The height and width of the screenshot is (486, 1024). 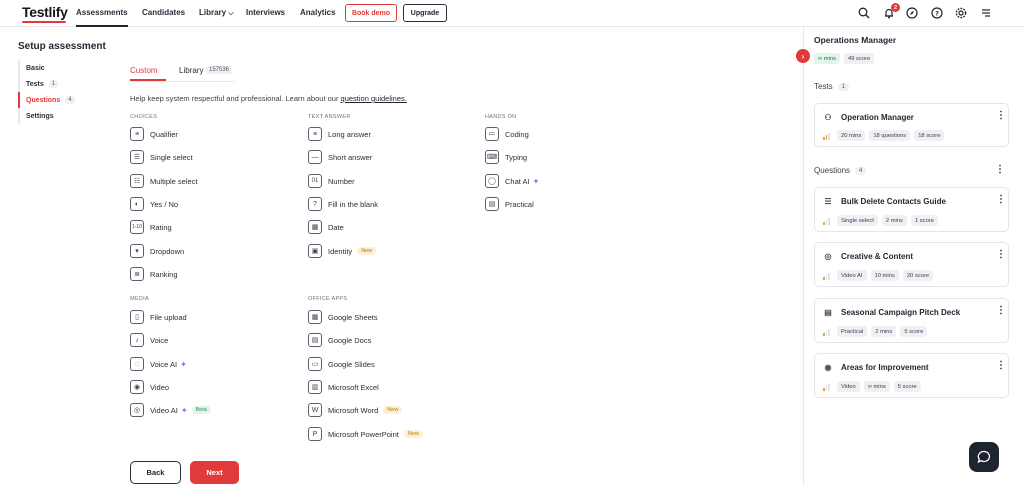 What do you see at coordinates (148, 80) in the screenshot?
I see `active-tab-indicator` at bounding box center [148, 80].